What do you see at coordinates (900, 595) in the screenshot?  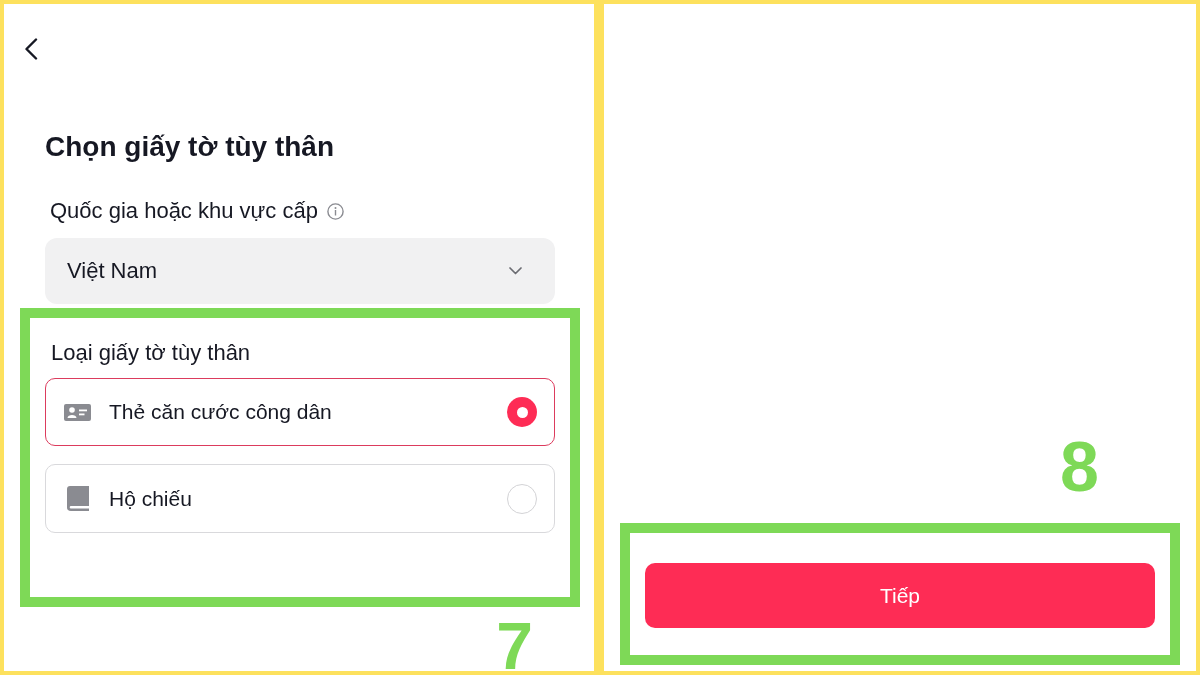 I see `next-button: Tiếp` at bounding box center [900, 595].